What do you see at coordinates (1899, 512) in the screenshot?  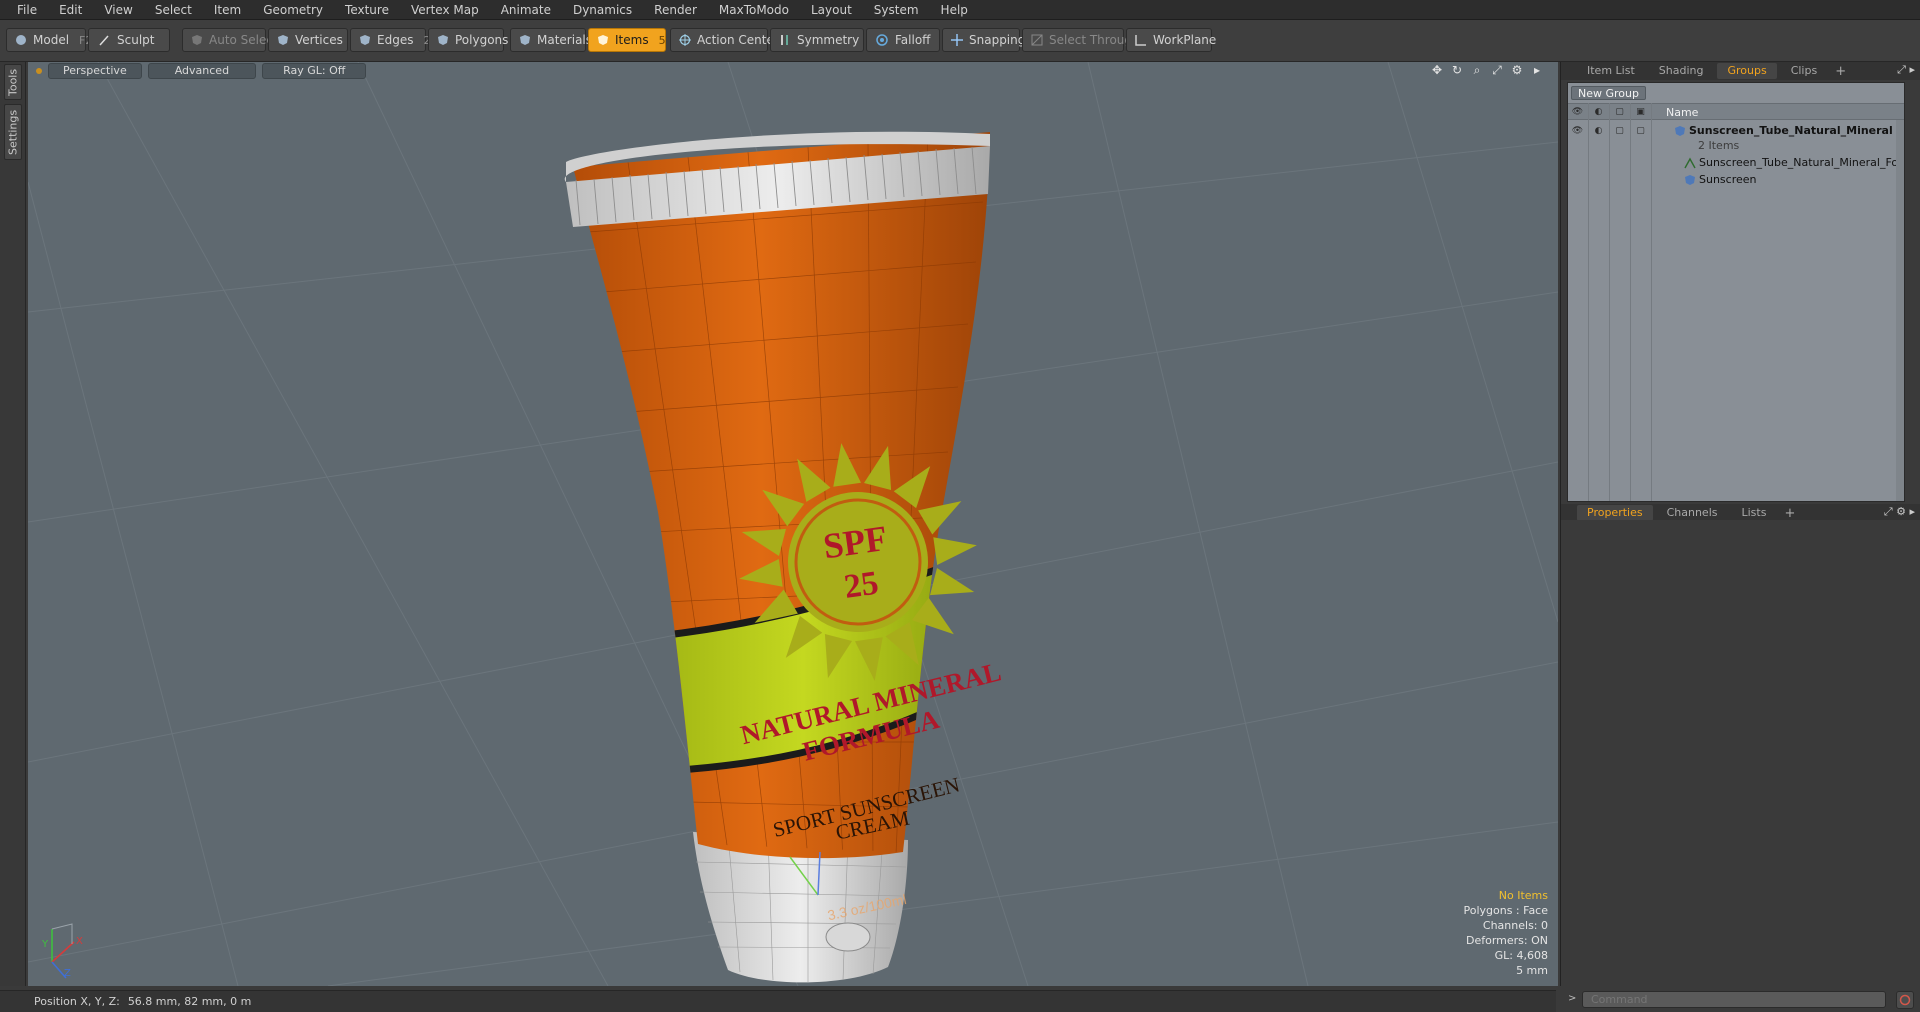 I see `expand-panel-icon: ⤢ ⚙ ▸` at bounding box center [1899, 512].